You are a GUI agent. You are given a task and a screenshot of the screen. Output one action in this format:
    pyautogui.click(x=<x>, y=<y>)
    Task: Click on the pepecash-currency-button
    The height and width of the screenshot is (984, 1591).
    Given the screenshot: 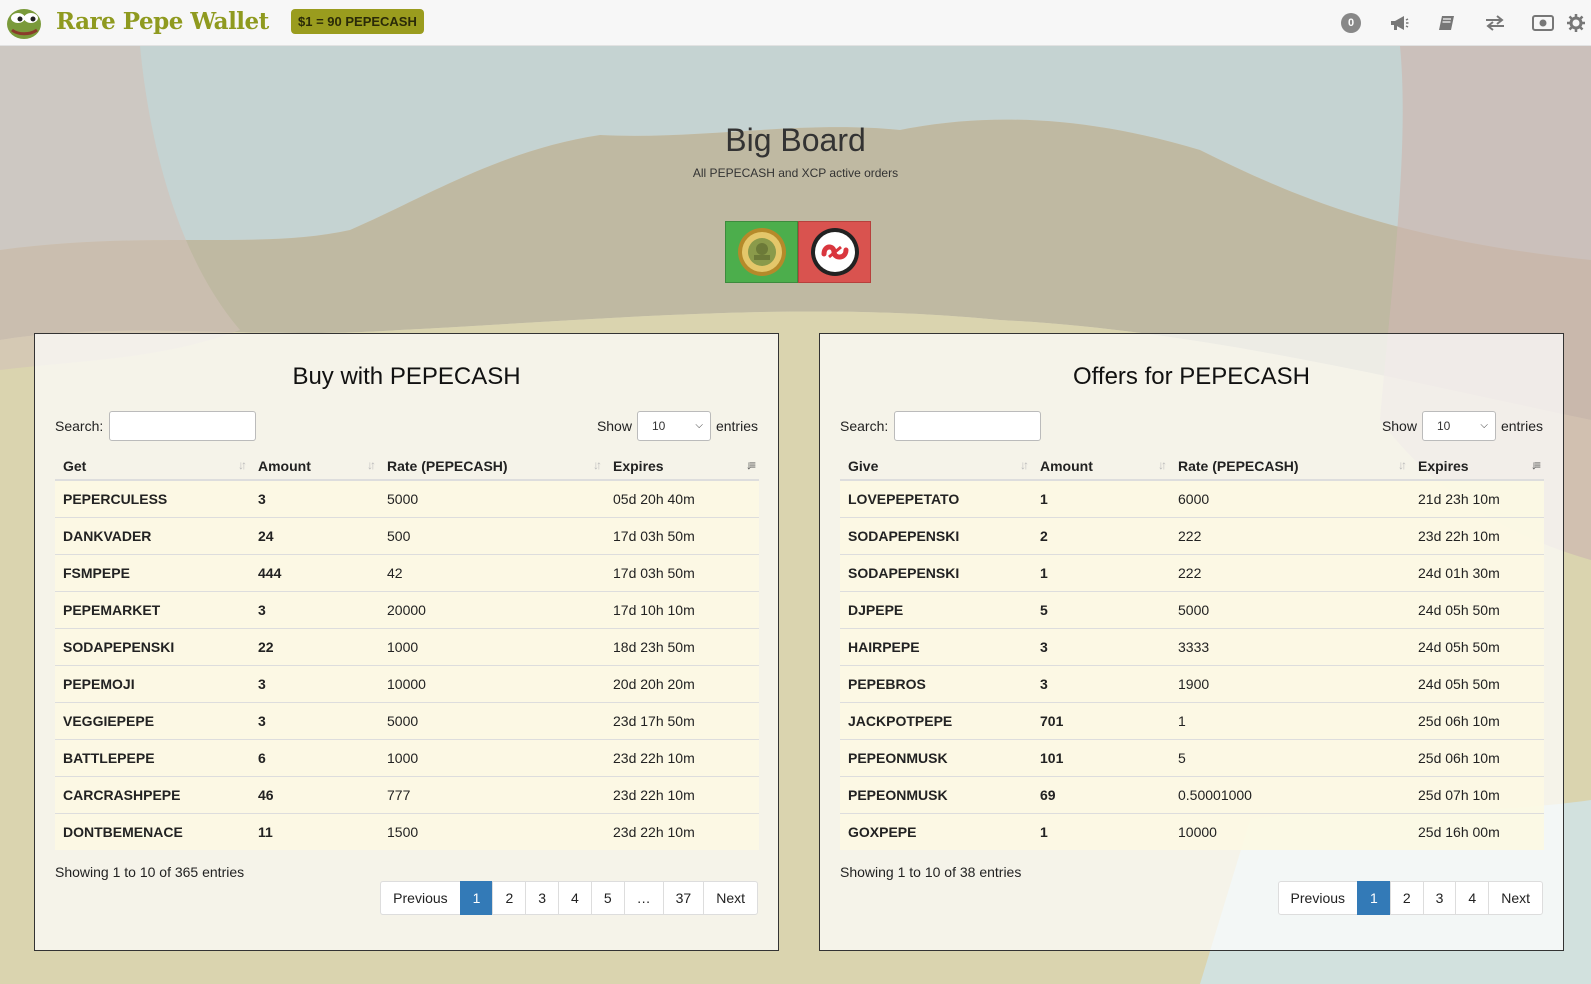 What is the action you would take?
    pyautogui.click(x=761, y=252)
    